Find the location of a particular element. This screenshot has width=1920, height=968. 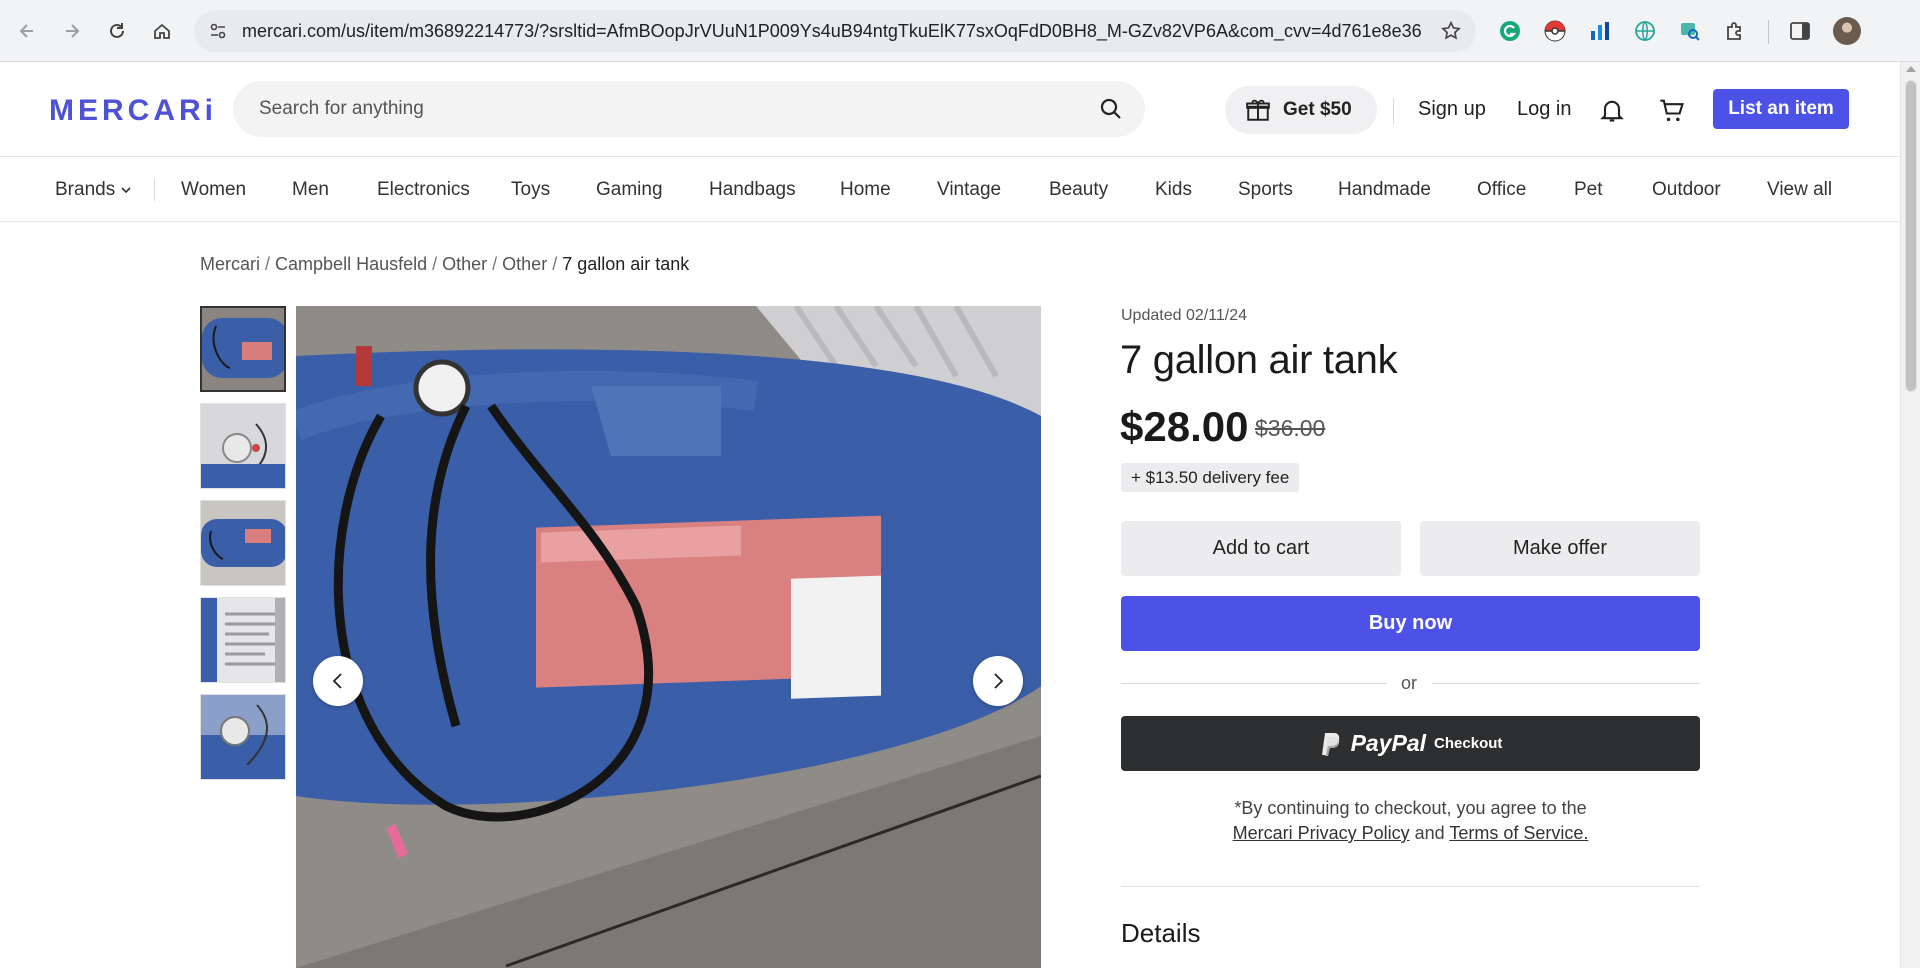

header-divider is located at coordinates (1393, 111).